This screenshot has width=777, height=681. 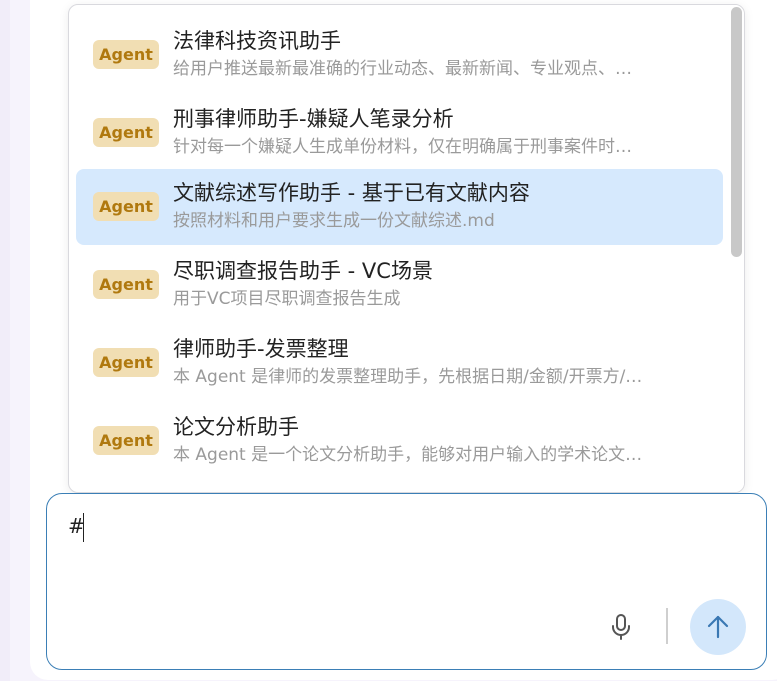 I want to click on microphone-icon, so click(x=621, y=627).